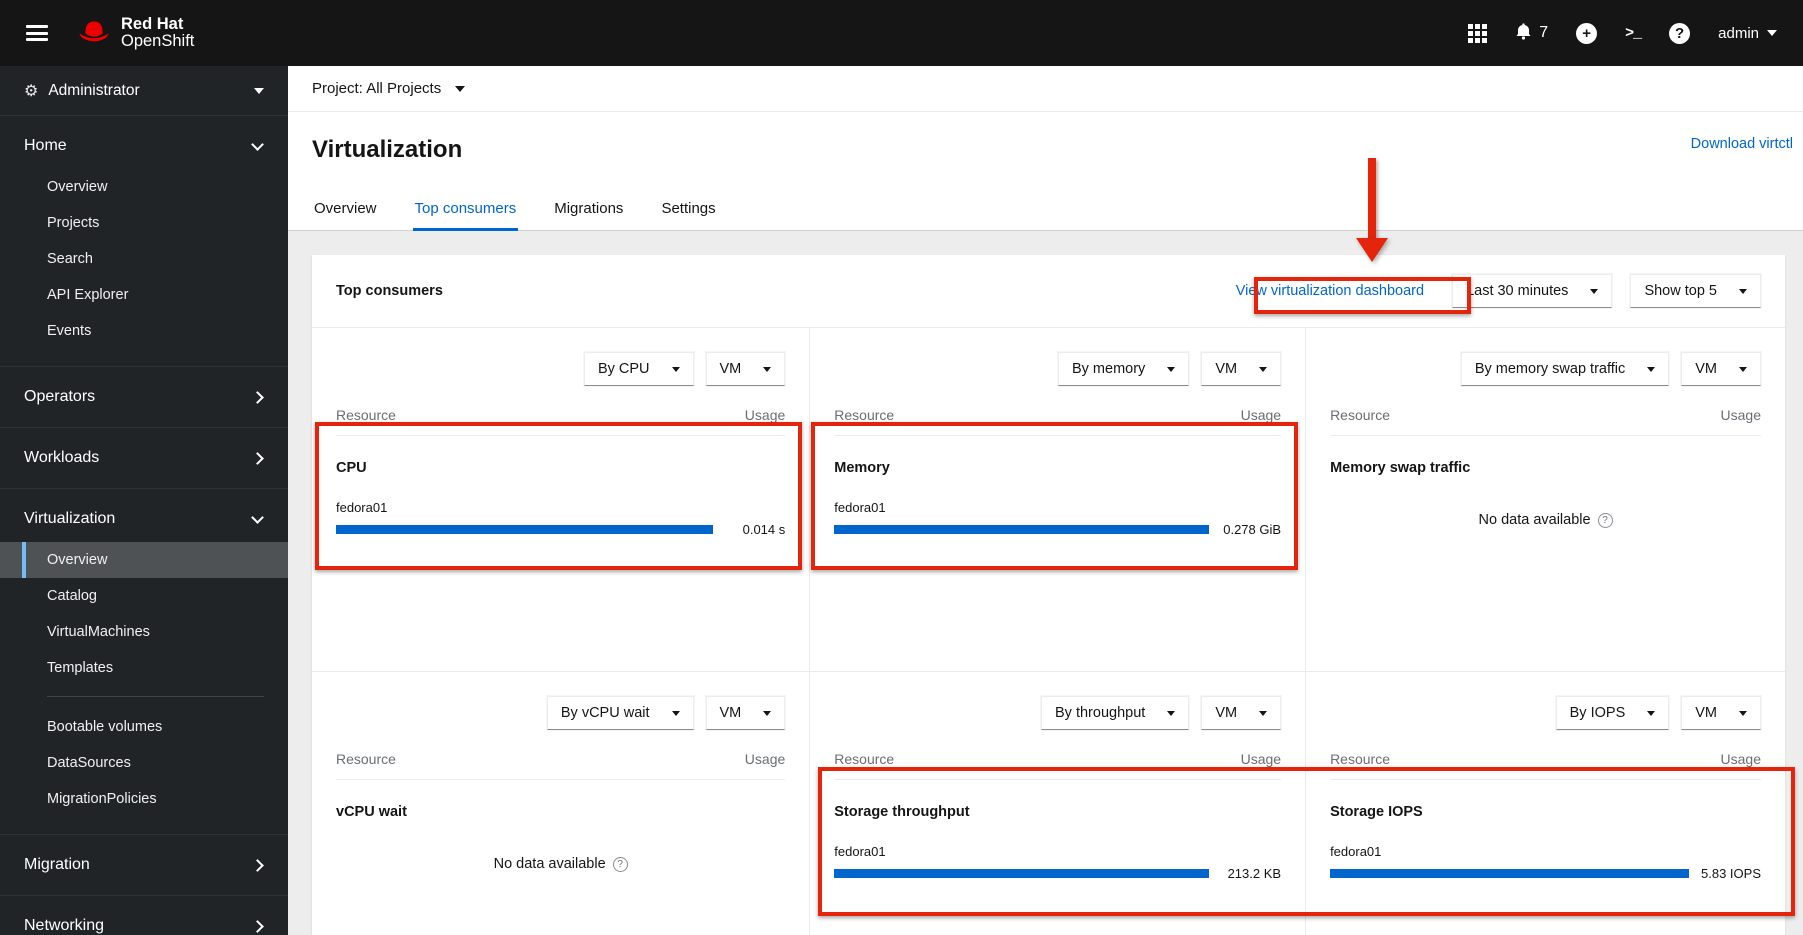 The width and height of the screenshot is (1803, 935). I want to click on sidebar-item-templates: Templates, so click(144, 668).